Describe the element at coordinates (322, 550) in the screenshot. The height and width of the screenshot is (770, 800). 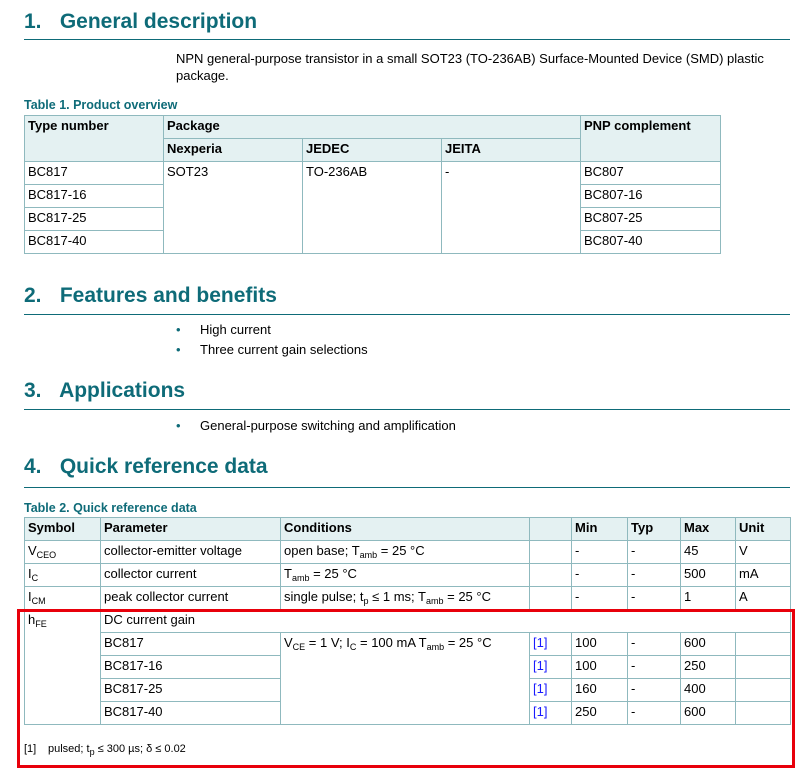
I see `cond-text: open base; T` at that location.